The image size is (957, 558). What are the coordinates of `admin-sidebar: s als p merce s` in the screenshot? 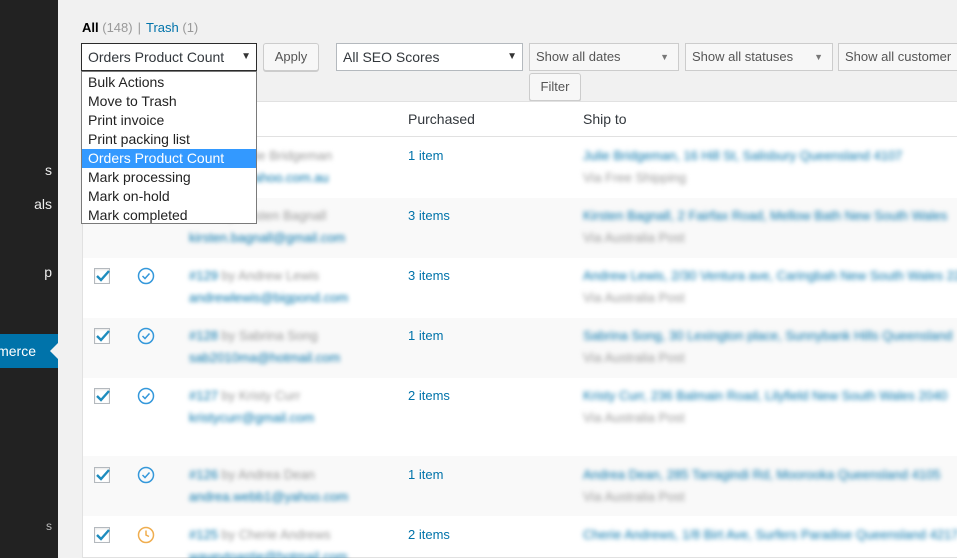 It's located at (29, 279).